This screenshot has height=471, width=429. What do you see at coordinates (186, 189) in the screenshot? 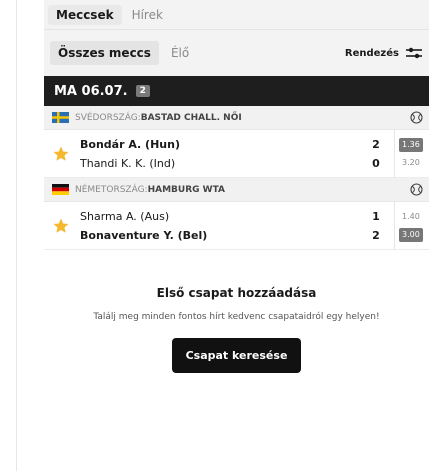
I see `league-name: HAMBURG WTA` at bounding box center [186, 189].